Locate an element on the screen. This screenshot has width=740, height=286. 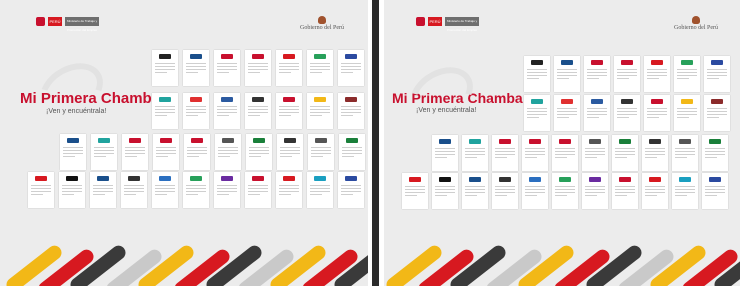
hero: Mi Primera Chamba ¡Ven y encuéntrala! is located at coordinates (90, 90).